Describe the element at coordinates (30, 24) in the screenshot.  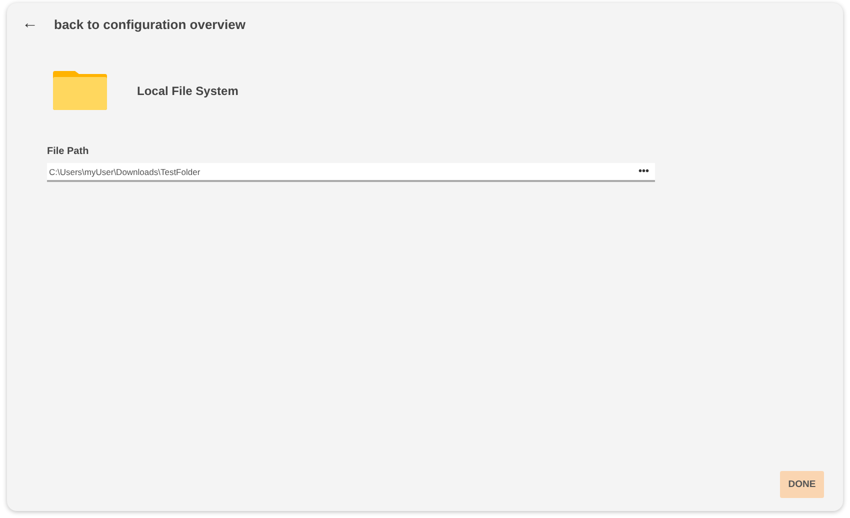
I see `back-button: ←` at that location.